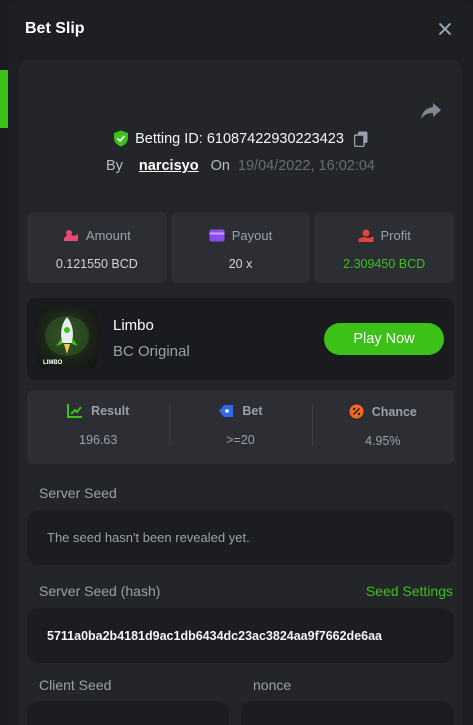  Describe the element at coordinates (252, 411) in the screenshot. I see `bet-label: Bet` at that location.